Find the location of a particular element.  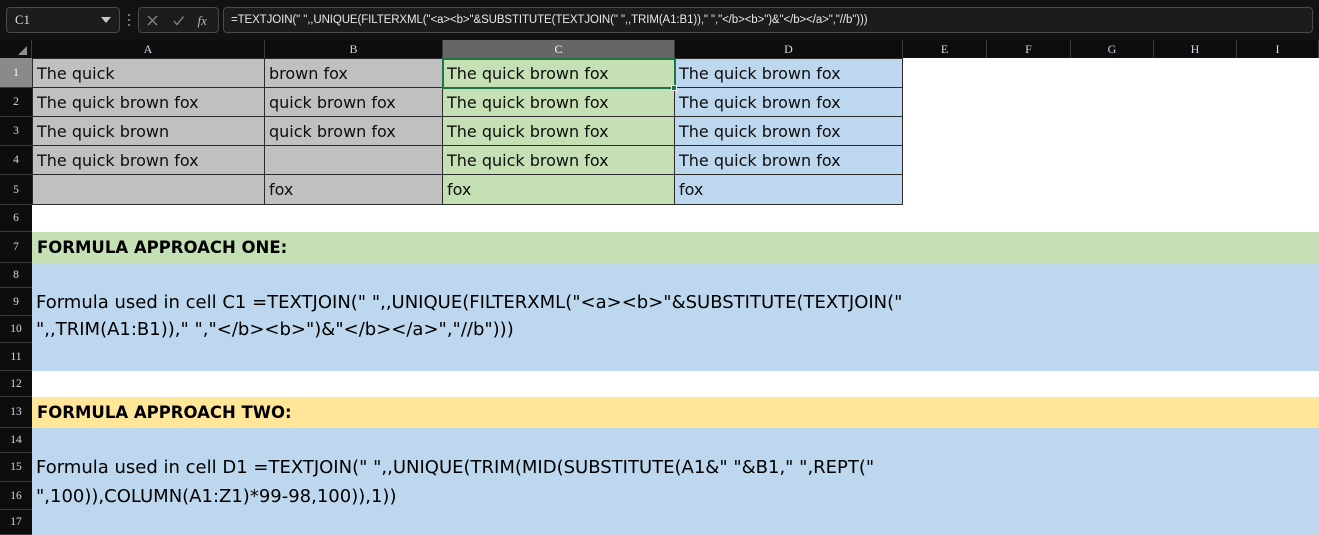

column-header-g: G is located at coordinates (1112, 49).